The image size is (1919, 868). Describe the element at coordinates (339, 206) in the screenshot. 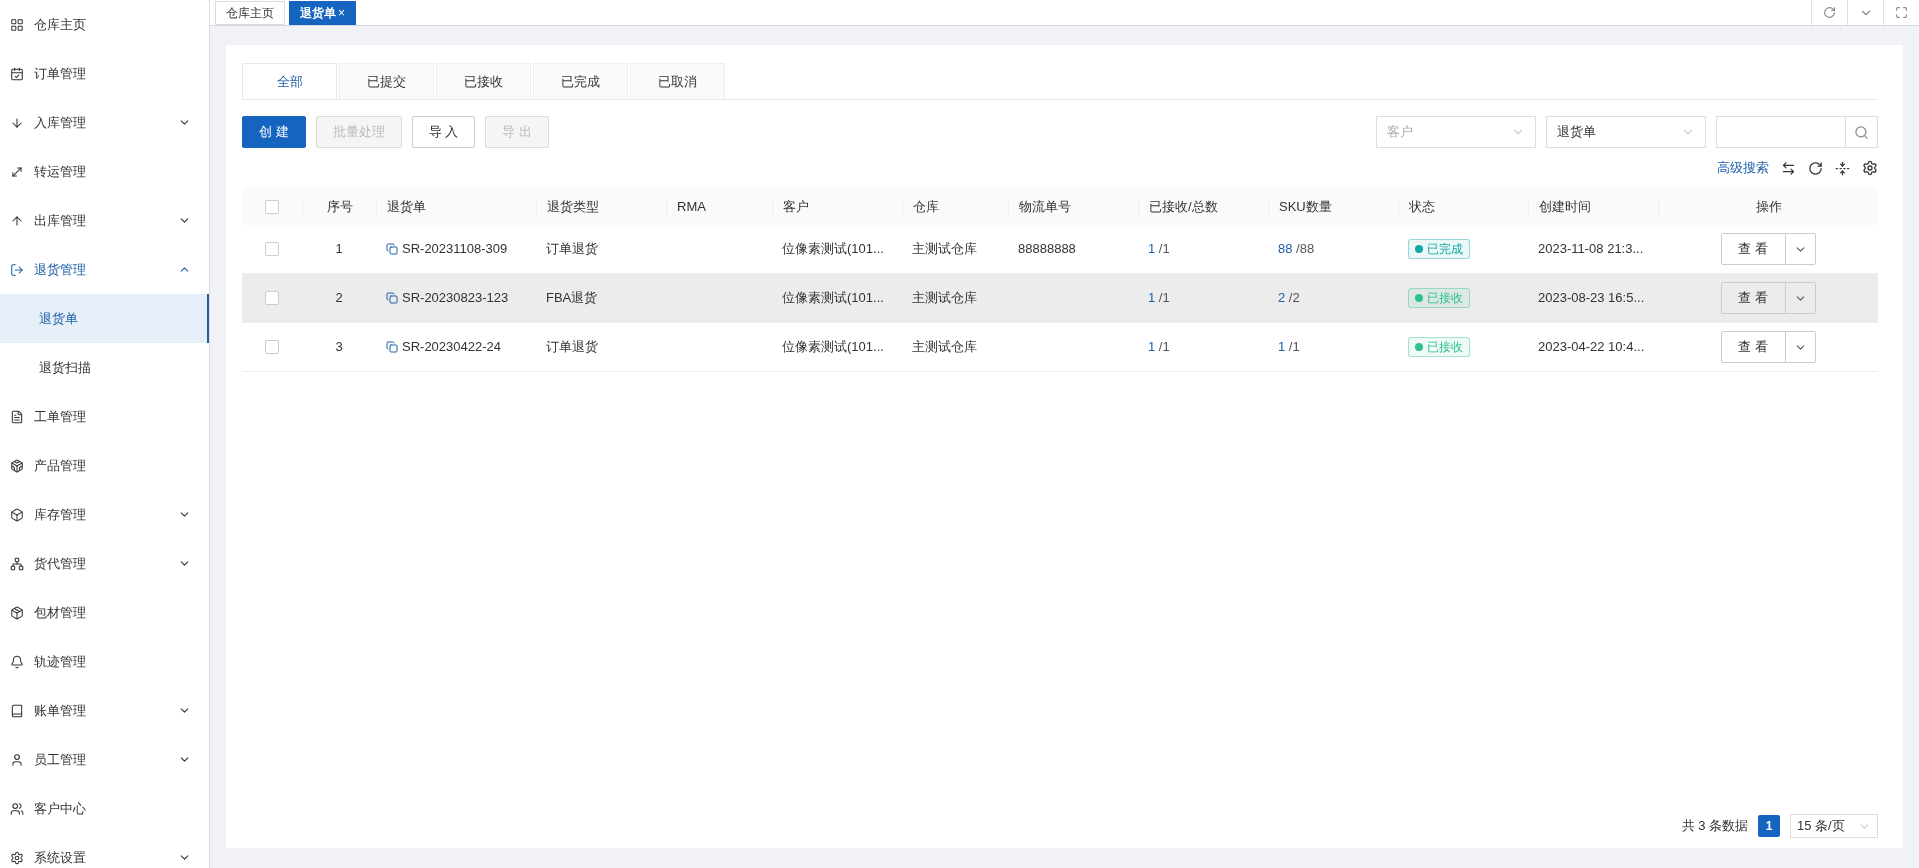

I see `column-header: 序号` at that location.